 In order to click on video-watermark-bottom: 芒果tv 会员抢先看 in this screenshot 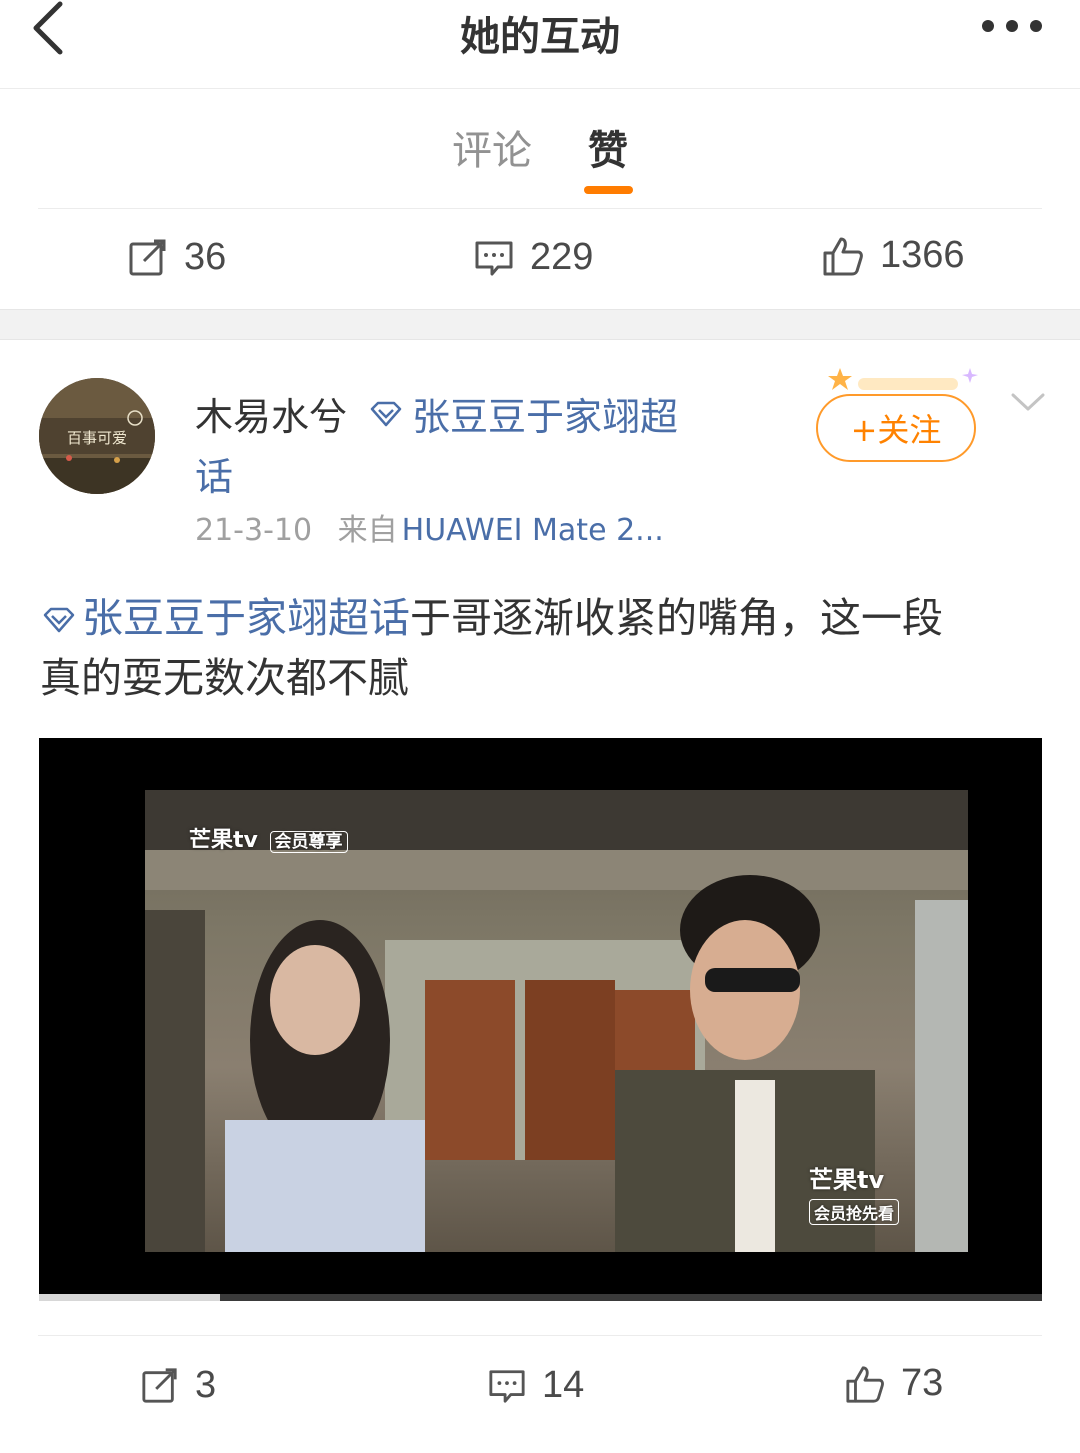, I will do `click(854, 1192)`.